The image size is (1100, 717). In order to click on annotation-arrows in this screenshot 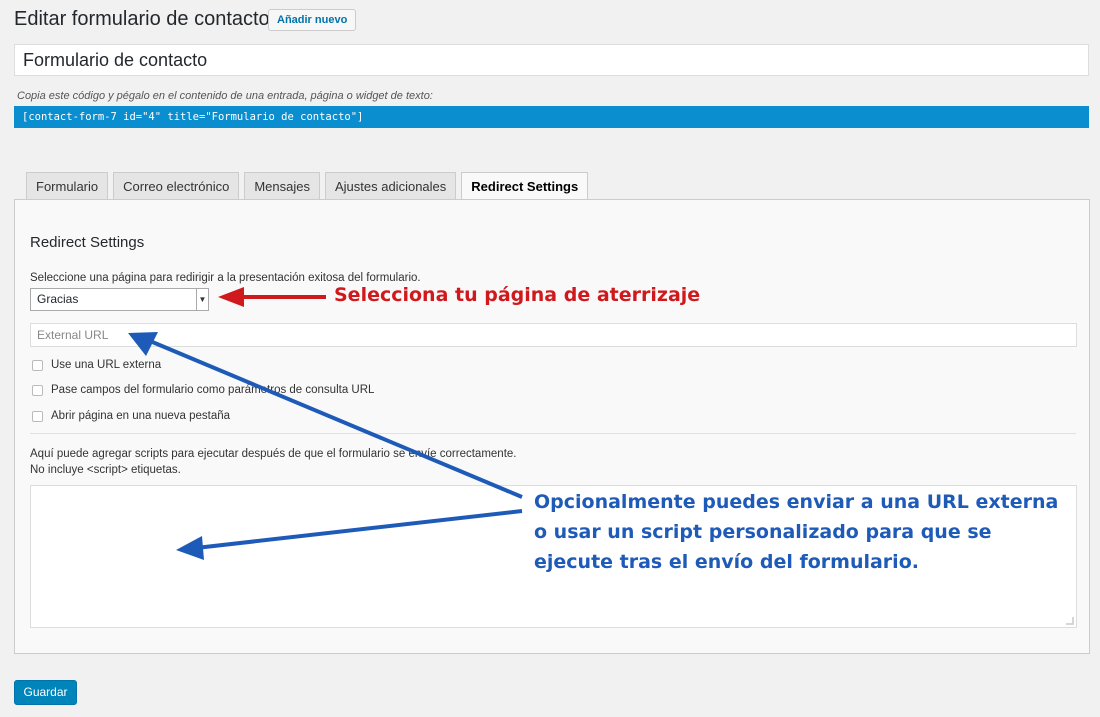, I will do `click(325, 423)`.